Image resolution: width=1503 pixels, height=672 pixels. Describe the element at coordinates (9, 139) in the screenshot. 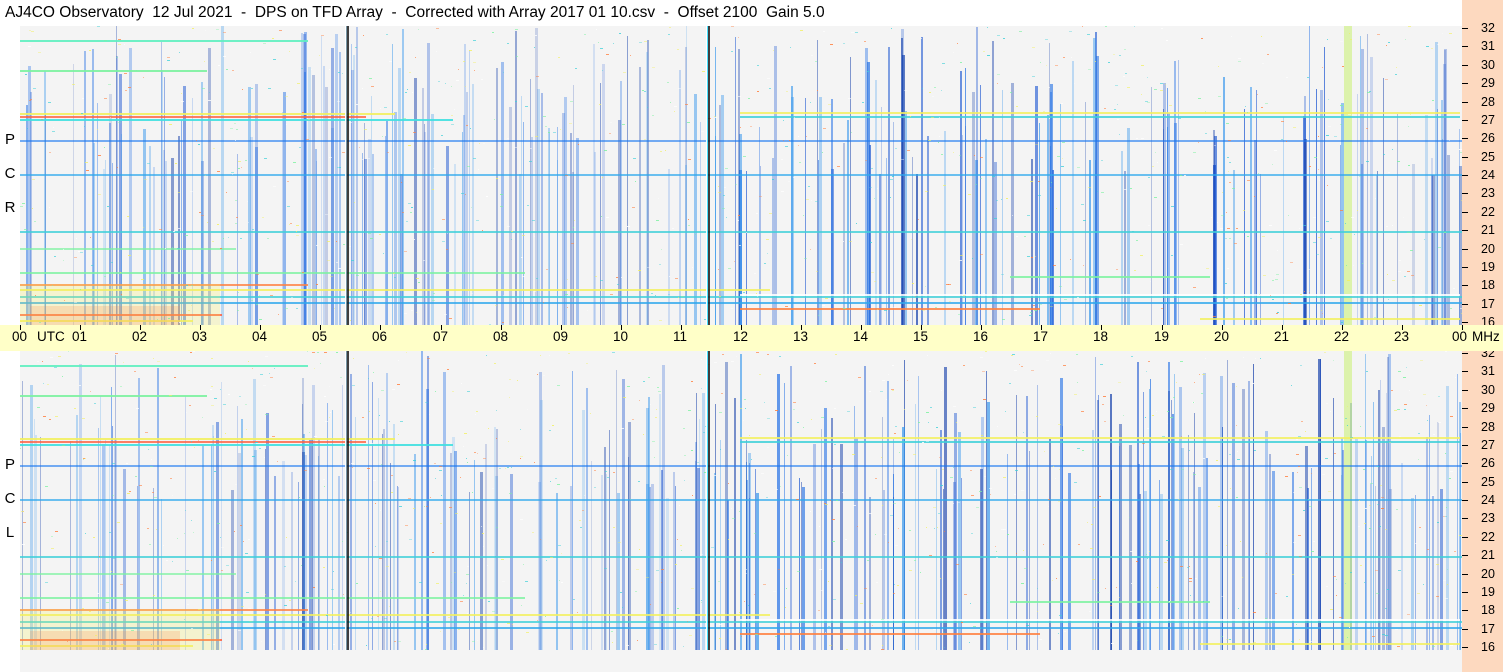

I see `rcp-label-letter: P` at that location.